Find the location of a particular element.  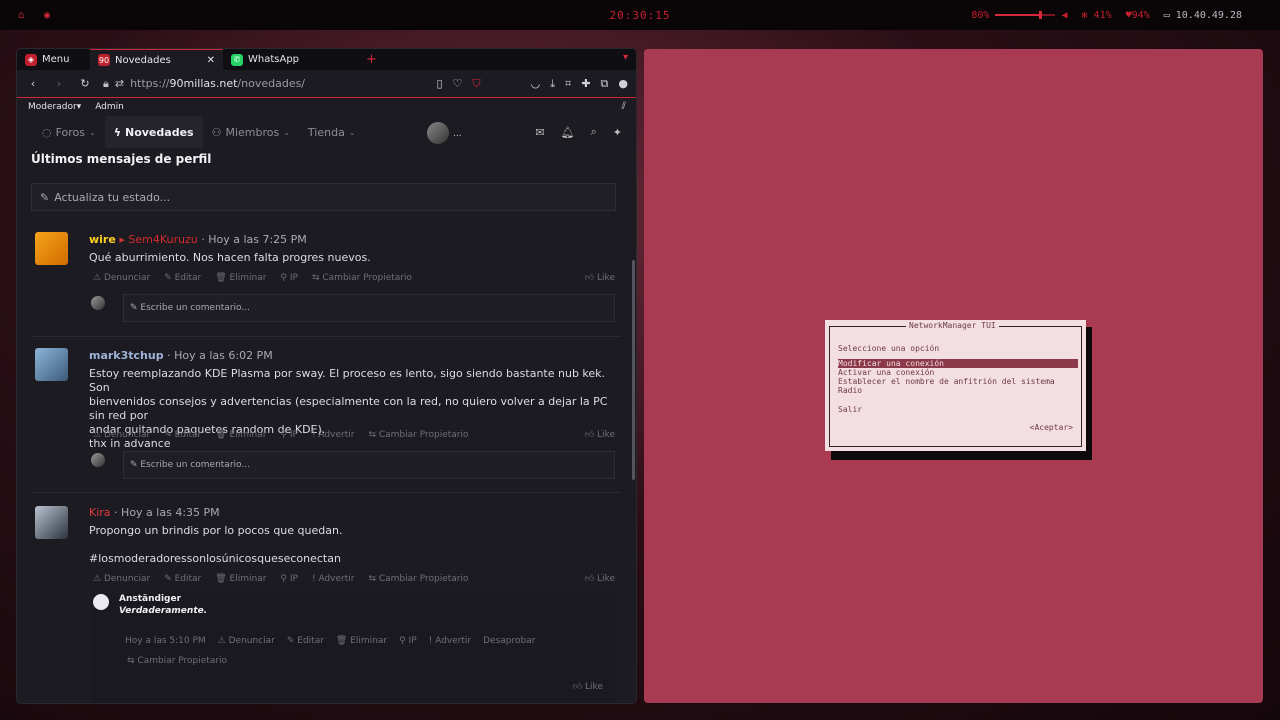

volume-knob is located at coordinates (1041, 15).